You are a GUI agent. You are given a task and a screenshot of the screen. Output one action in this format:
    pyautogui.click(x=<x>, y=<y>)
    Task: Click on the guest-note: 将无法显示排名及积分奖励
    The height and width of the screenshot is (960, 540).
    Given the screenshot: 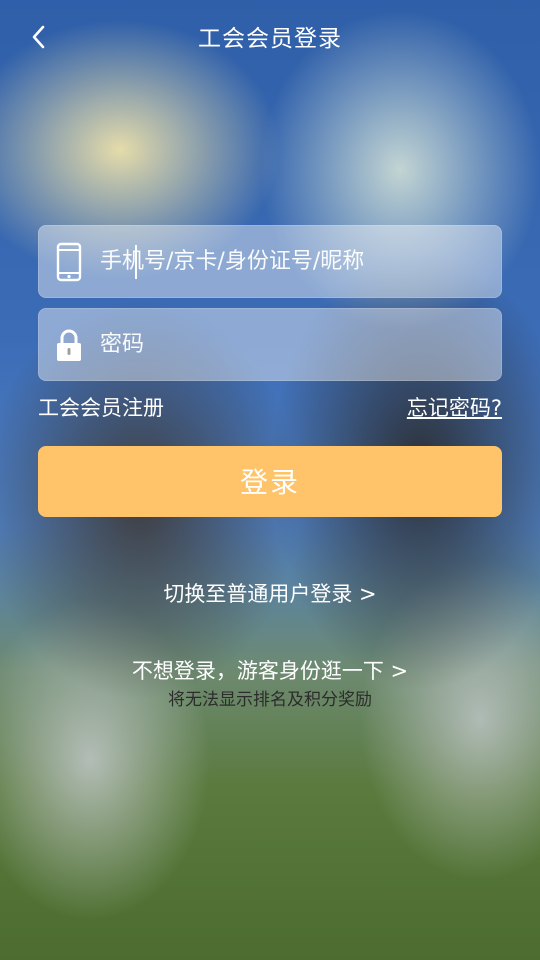 What is the action you would take?
    pyautogui.click(x=270, y=700)
    